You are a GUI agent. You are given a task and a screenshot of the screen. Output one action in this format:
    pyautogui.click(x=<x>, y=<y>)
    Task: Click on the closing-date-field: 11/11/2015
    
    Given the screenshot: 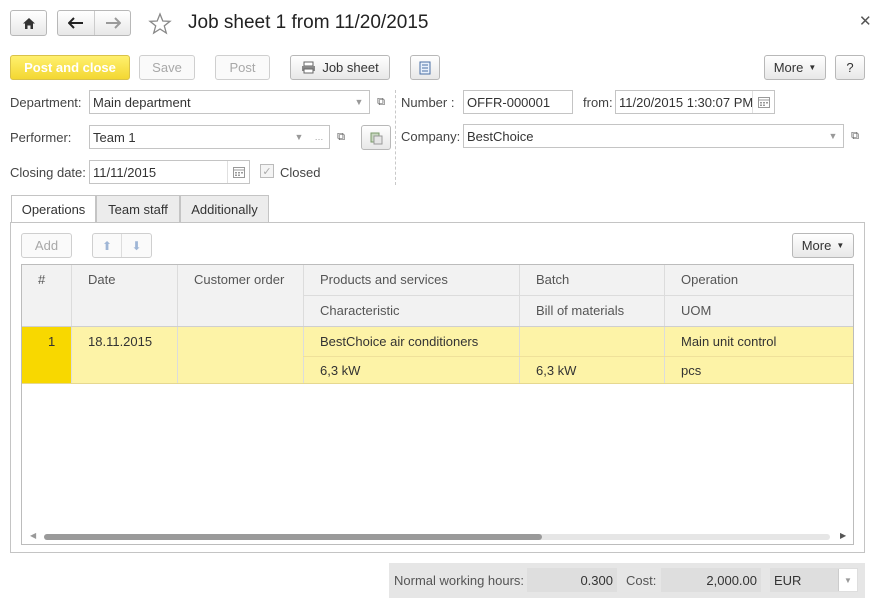 What is the action you would take?
    pyautogui.click(x=169, y=172)
    